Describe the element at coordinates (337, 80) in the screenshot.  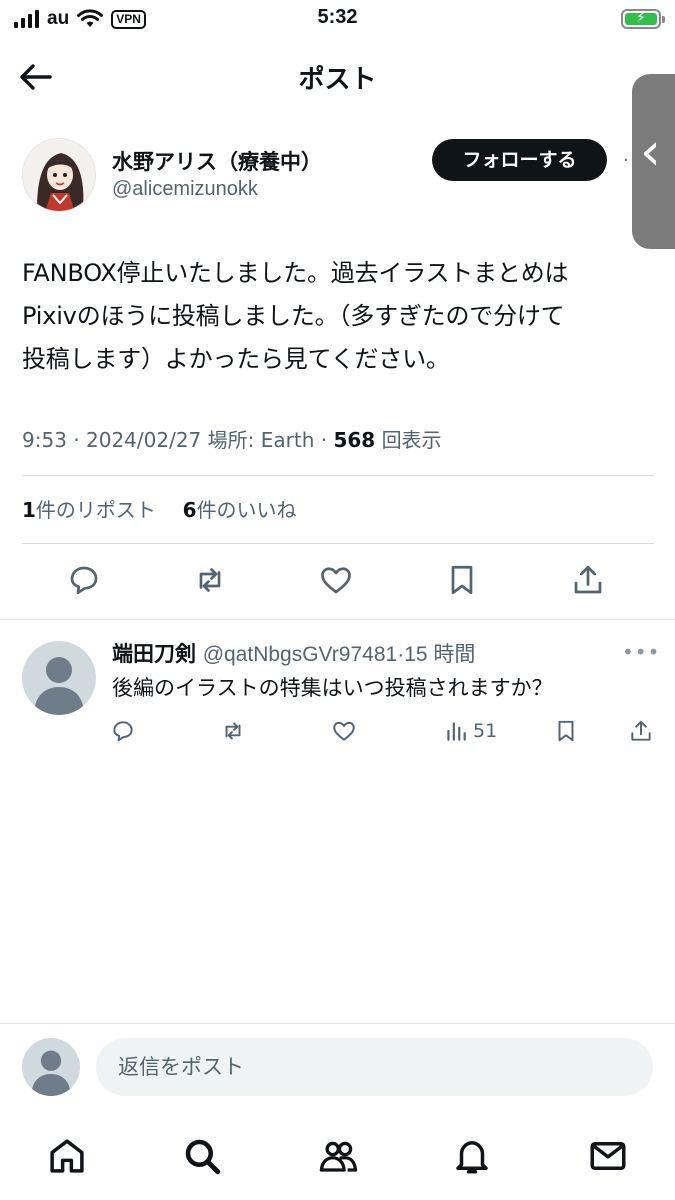
I see `page-title: ポスト` at that location.